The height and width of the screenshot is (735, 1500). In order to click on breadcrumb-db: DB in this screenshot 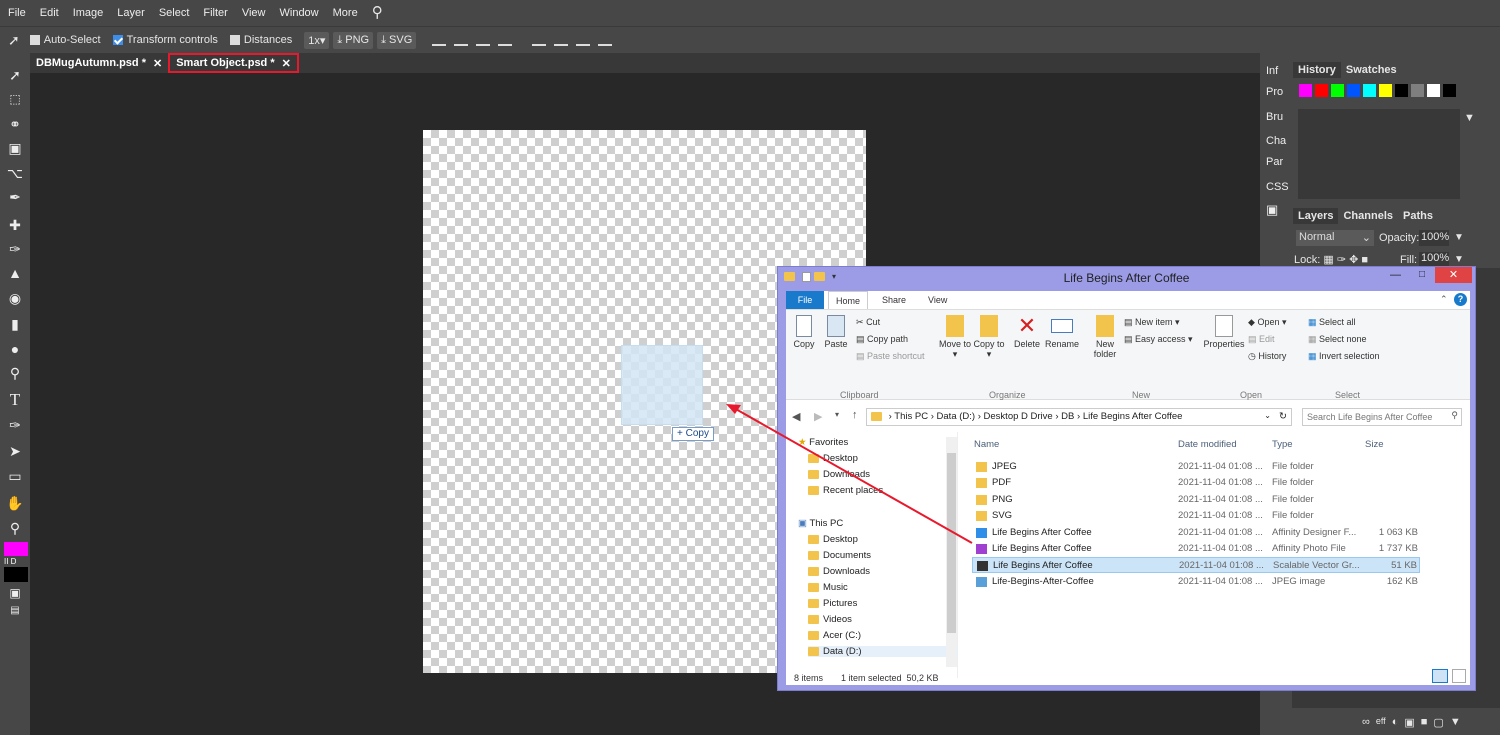, I will do `click(1067, 416)`.